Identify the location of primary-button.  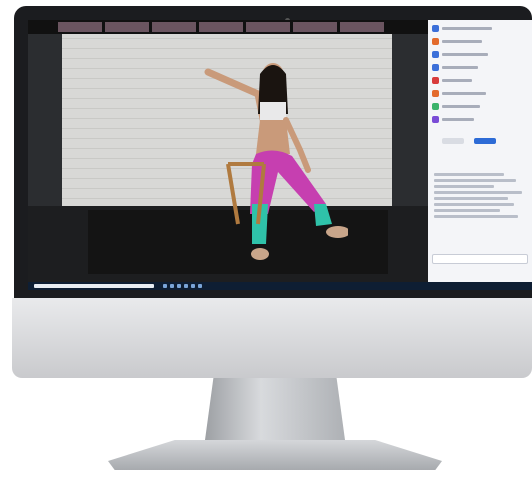
(485, 141).